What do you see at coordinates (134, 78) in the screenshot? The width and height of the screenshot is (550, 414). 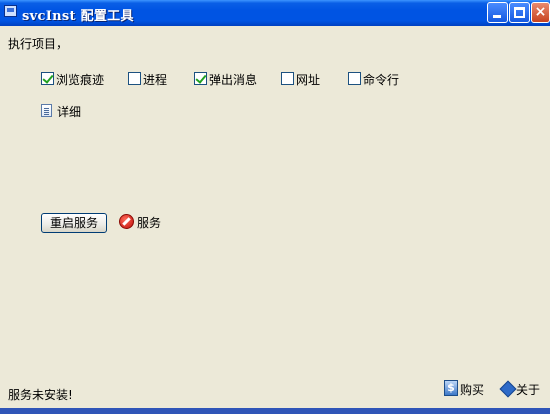 I see `checkbox-process` at bounding box center [134, 78].